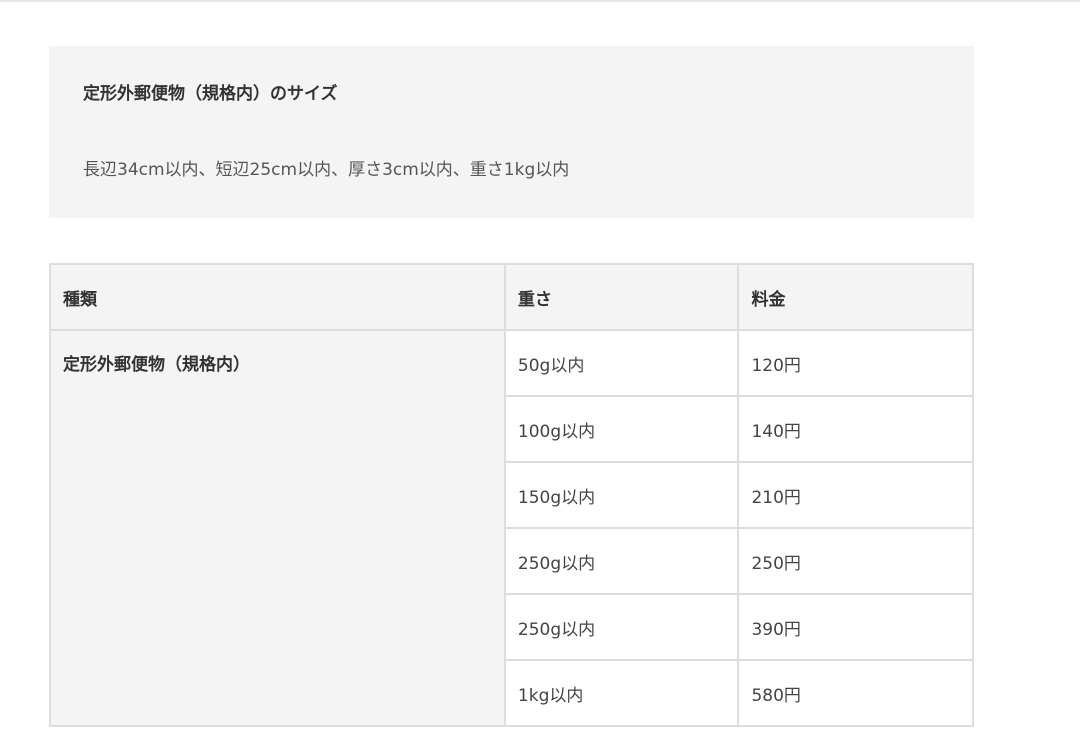 Image resolution: width=1080 pixels, height=753 pixels. I want to click on header-type: 種類, so click(277, 297).